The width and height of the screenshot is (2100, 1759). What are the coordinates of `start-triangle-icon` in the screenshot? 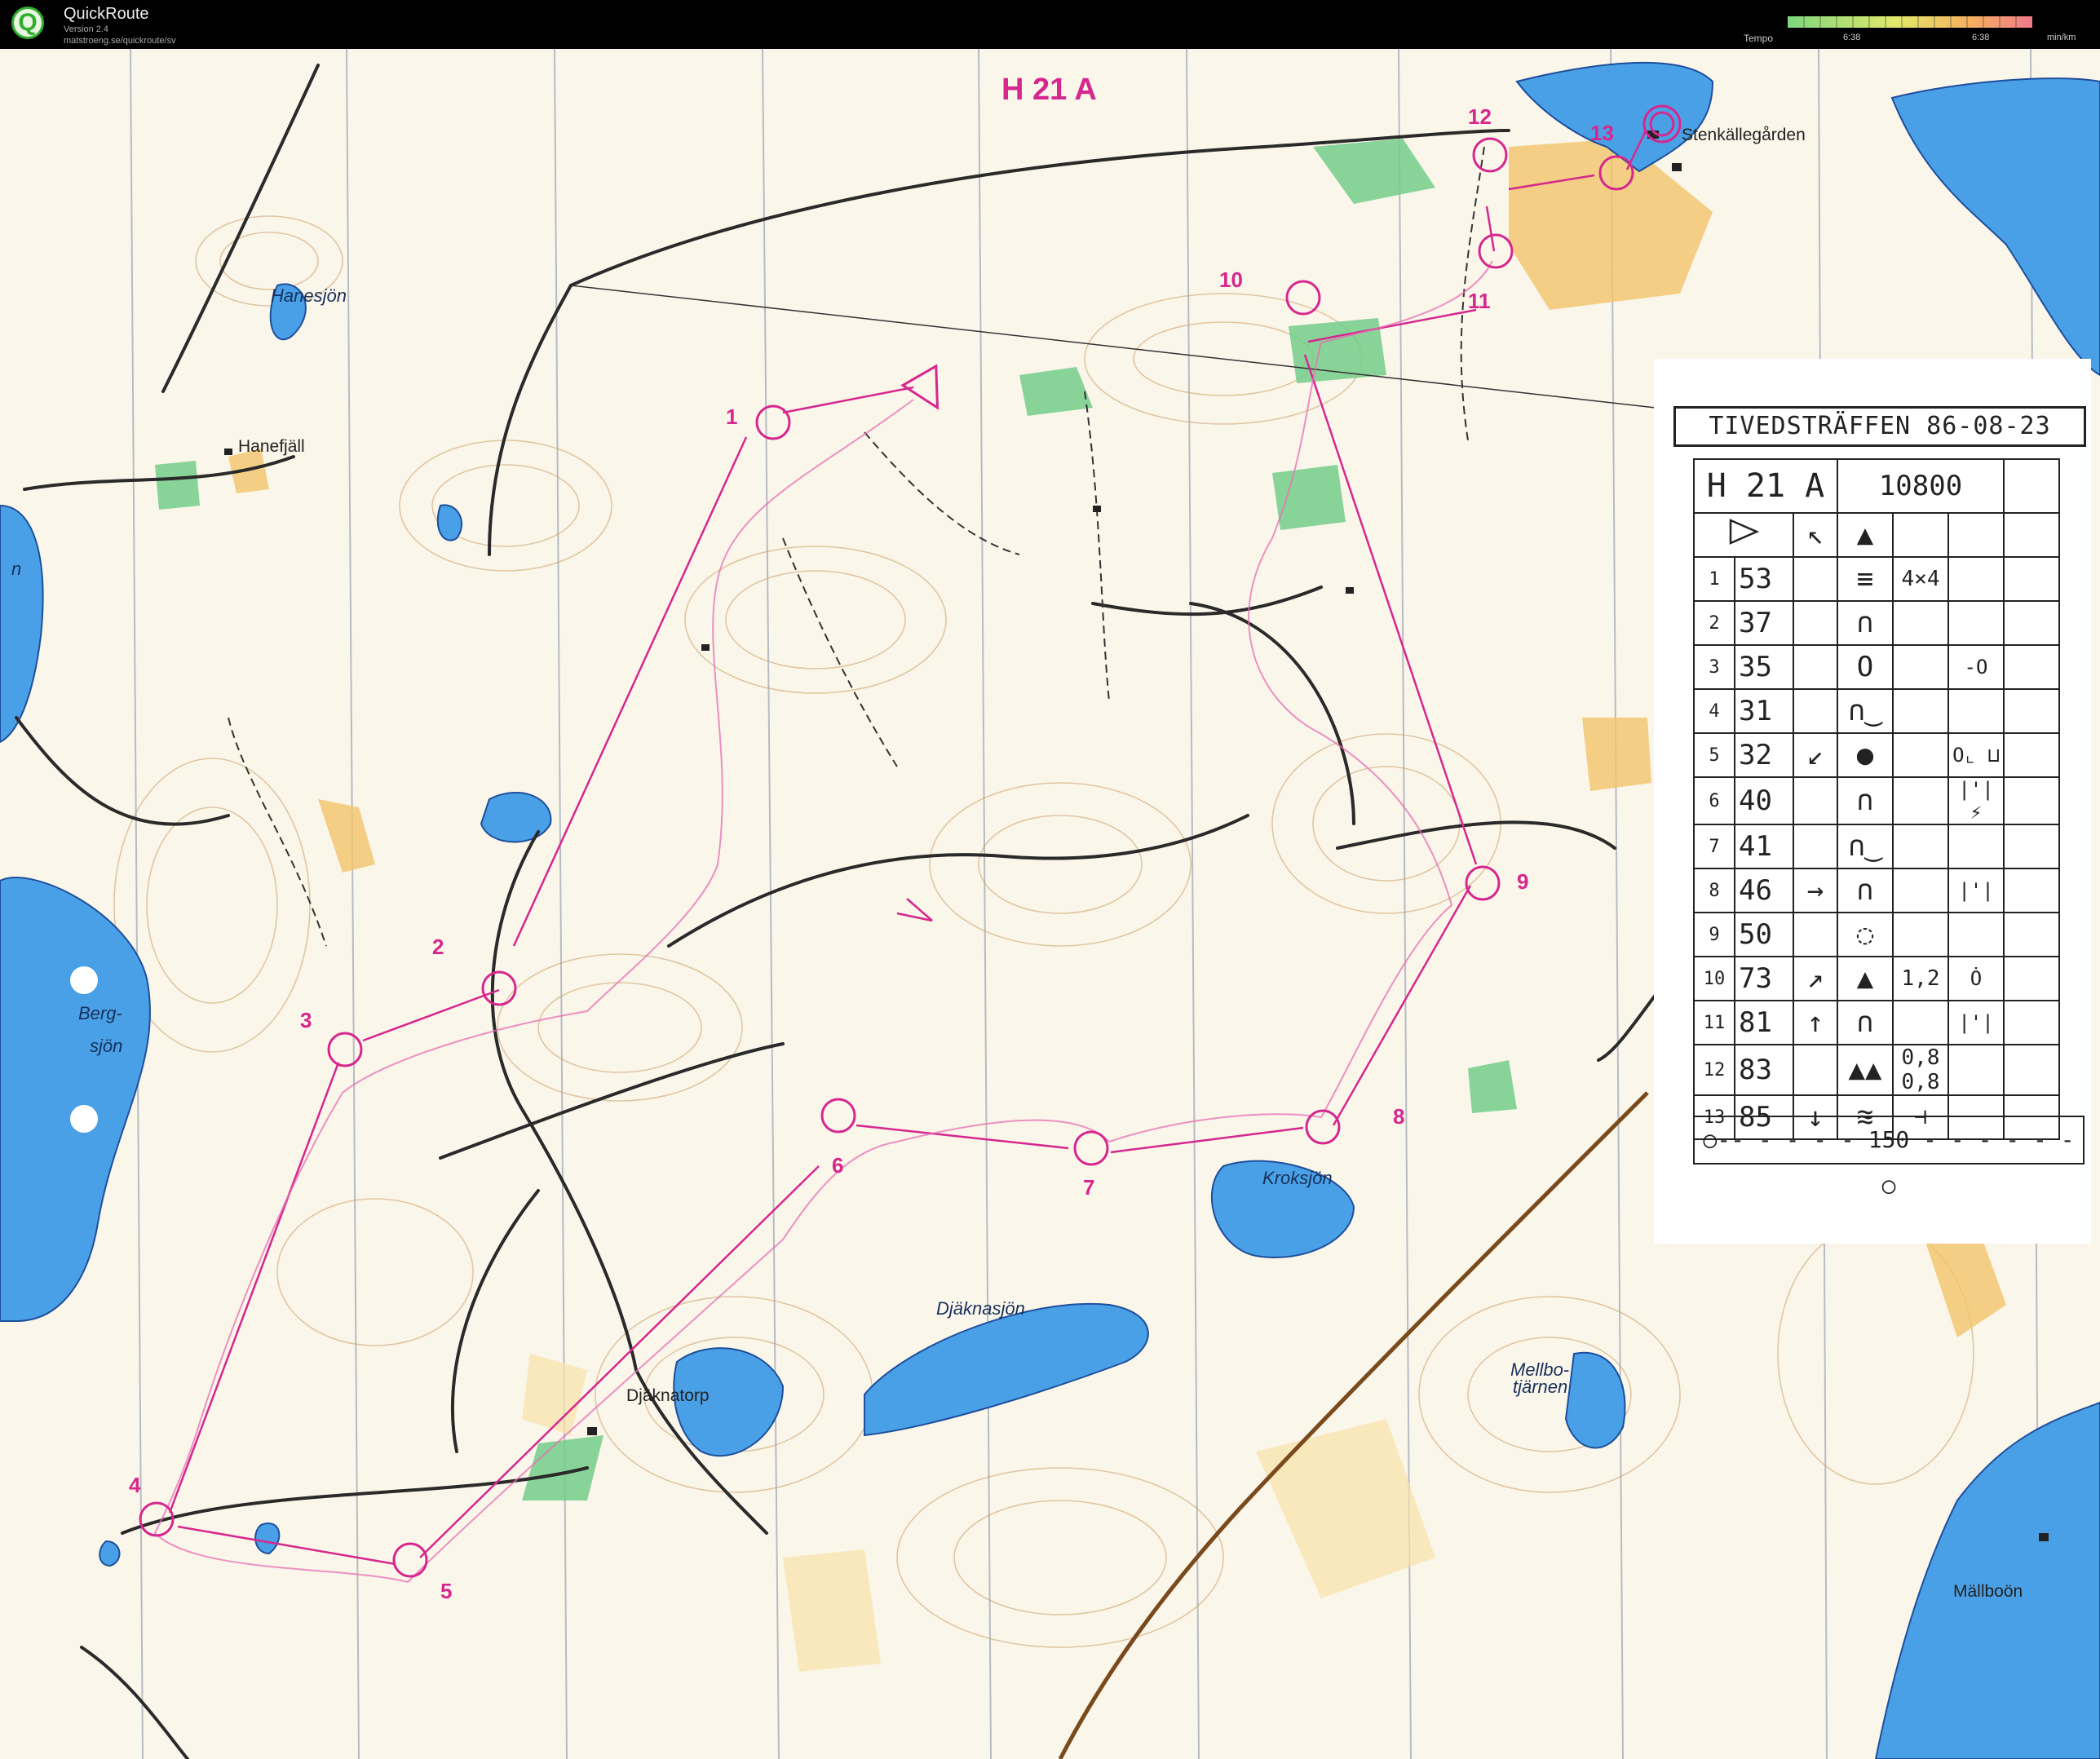 It's located at (1744, 531).